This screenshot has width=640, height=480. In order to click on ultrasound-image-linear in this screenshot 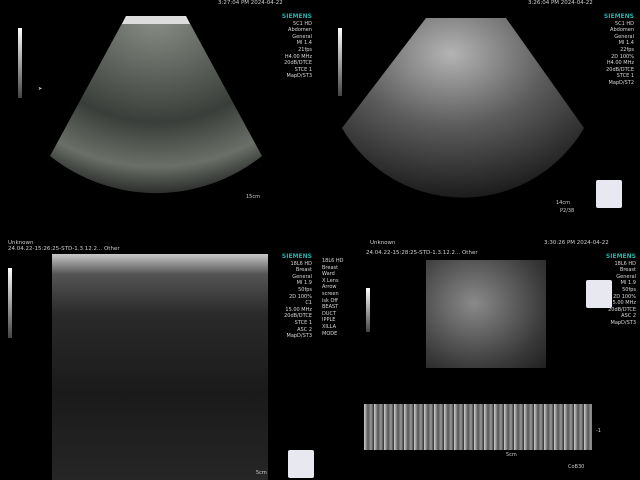, I will do `click(486, 314)`.